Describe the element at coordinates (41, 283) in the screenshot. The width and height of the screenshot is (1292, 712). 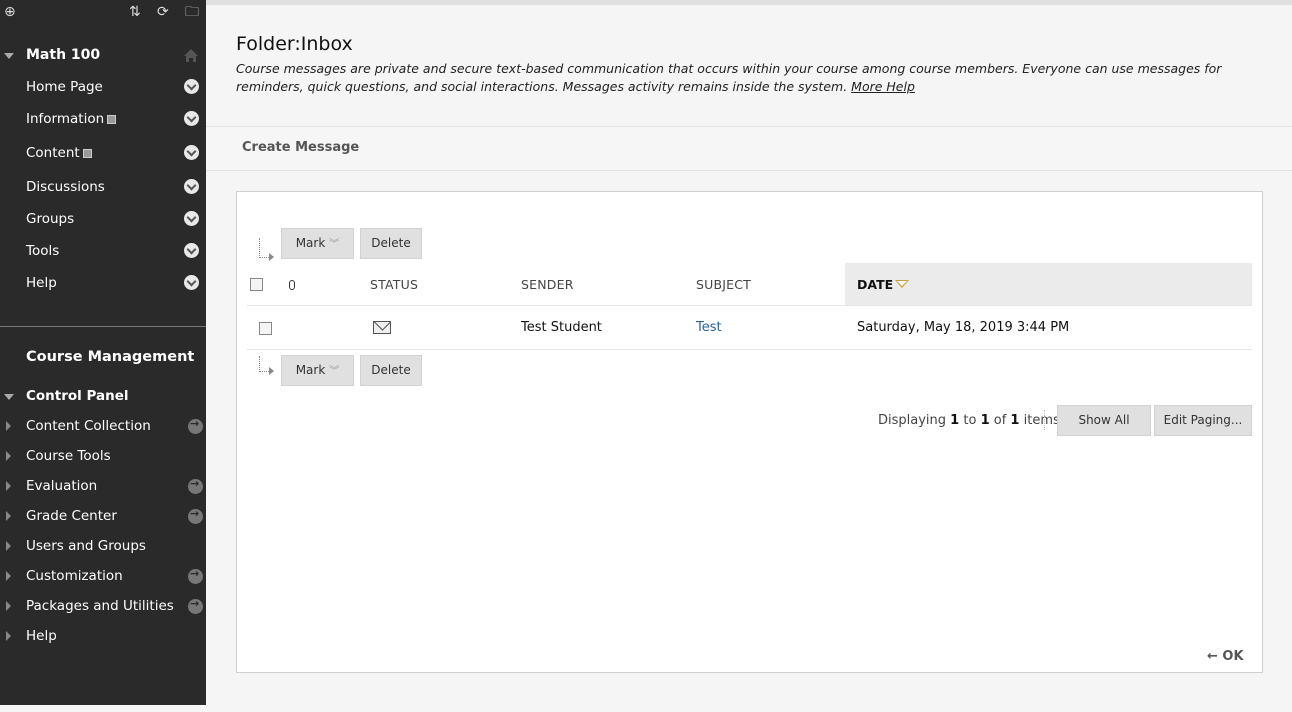
I see `sidebar-item-help: Help` at that location.